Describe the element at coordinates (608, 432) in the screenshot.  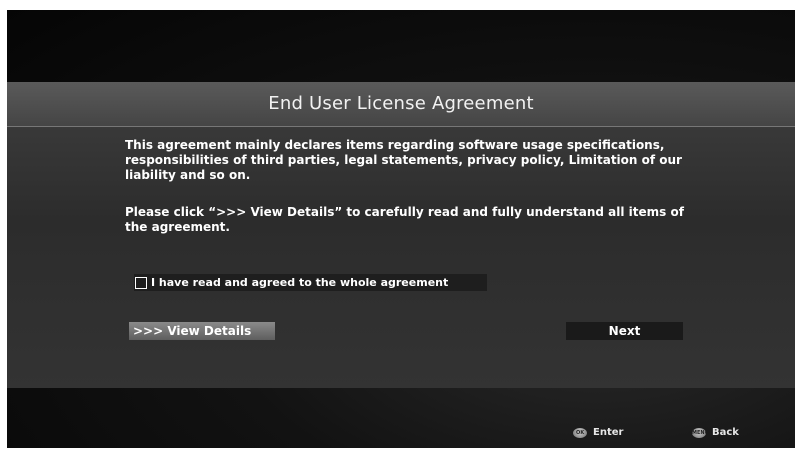
I see `enter-hint-label: Enter` at that location.